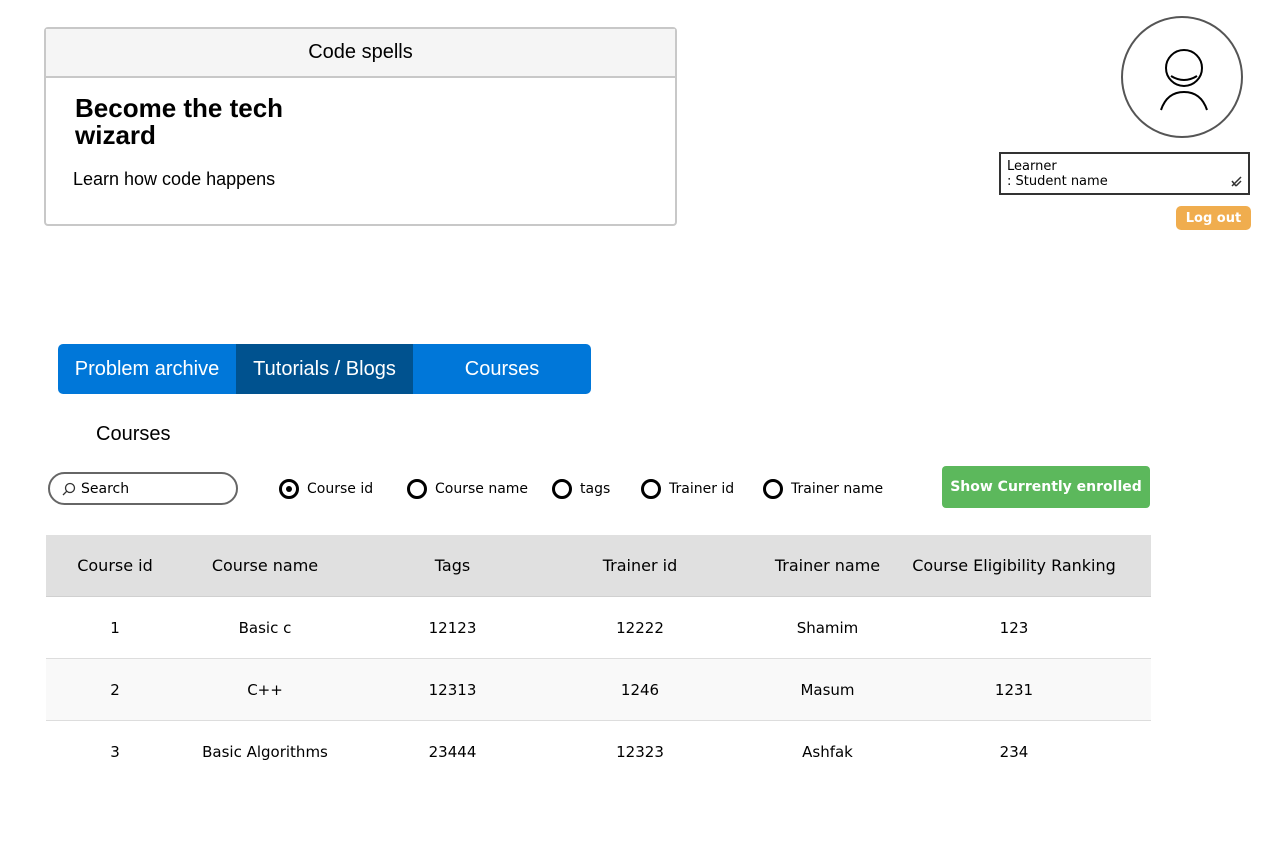 The height and width of the screenshot is (861, 1262). What do you see at coordinates (502, 369) in the screenshot?
I see `tab-courses: Courses` at bounding box center [502, 369].